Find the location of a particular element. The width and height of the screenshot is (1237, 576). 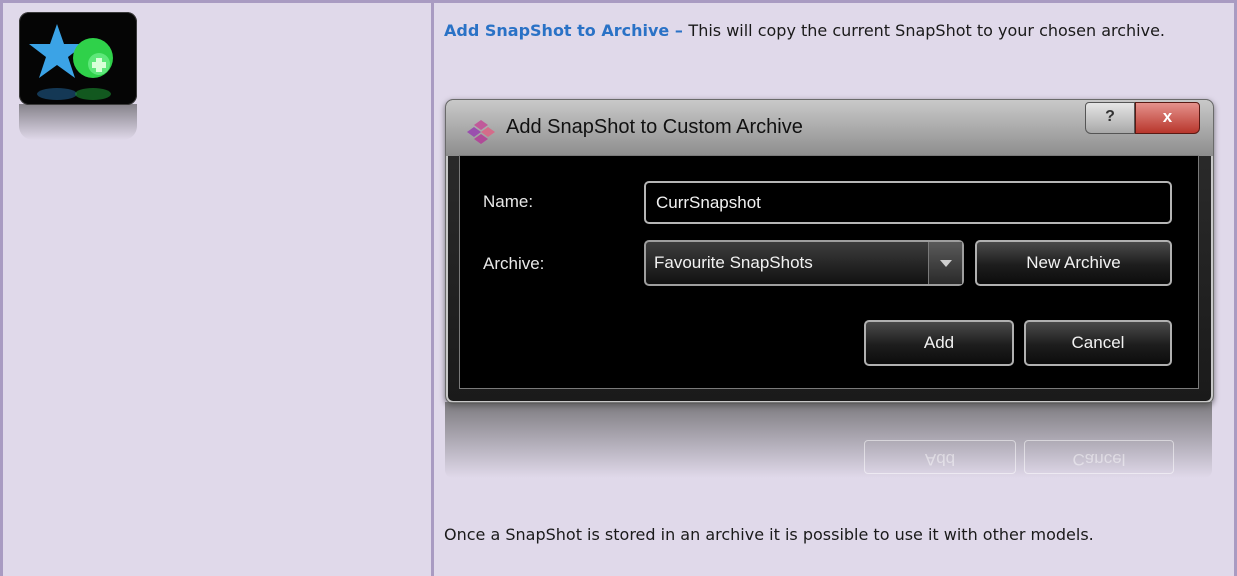

dialog-title: Add SnapShot to Custom Archive is located at coordinates (654, 127).